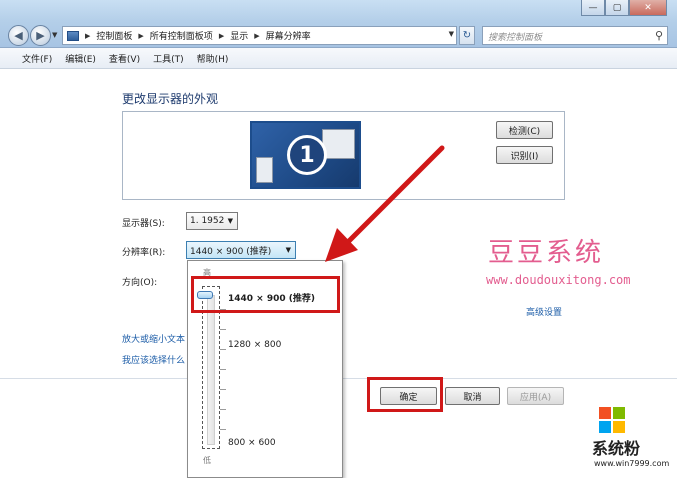 This screenshot has width=677, height=478. What do you see at coordinates (546, 253) in the screenshot?
I see `watermark-title: 豆豆系统` at bounding box center [546, 253].